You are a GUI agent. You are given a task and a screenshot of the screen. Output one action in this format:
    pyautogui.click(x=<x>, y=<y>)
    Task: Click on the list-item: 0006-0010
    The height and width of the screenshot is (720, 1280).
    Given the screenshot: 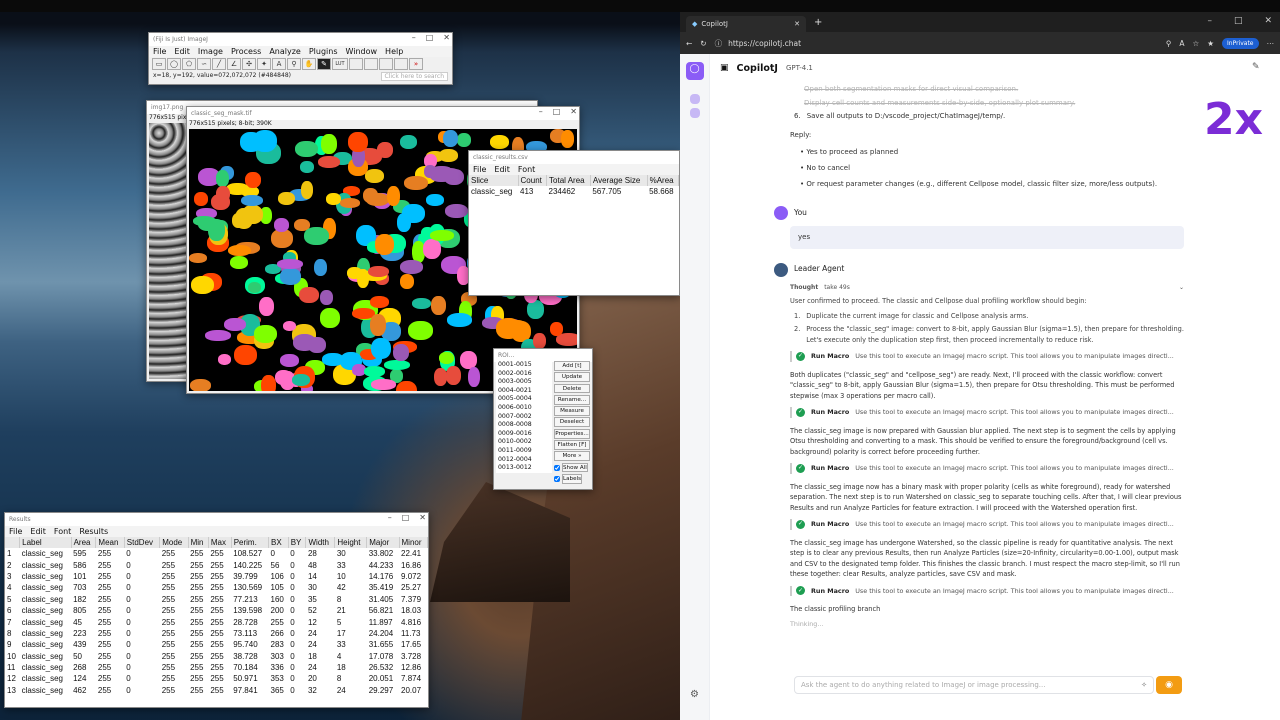 What is the action you would take?
    pyautogui.click(x=525, y=408)
    